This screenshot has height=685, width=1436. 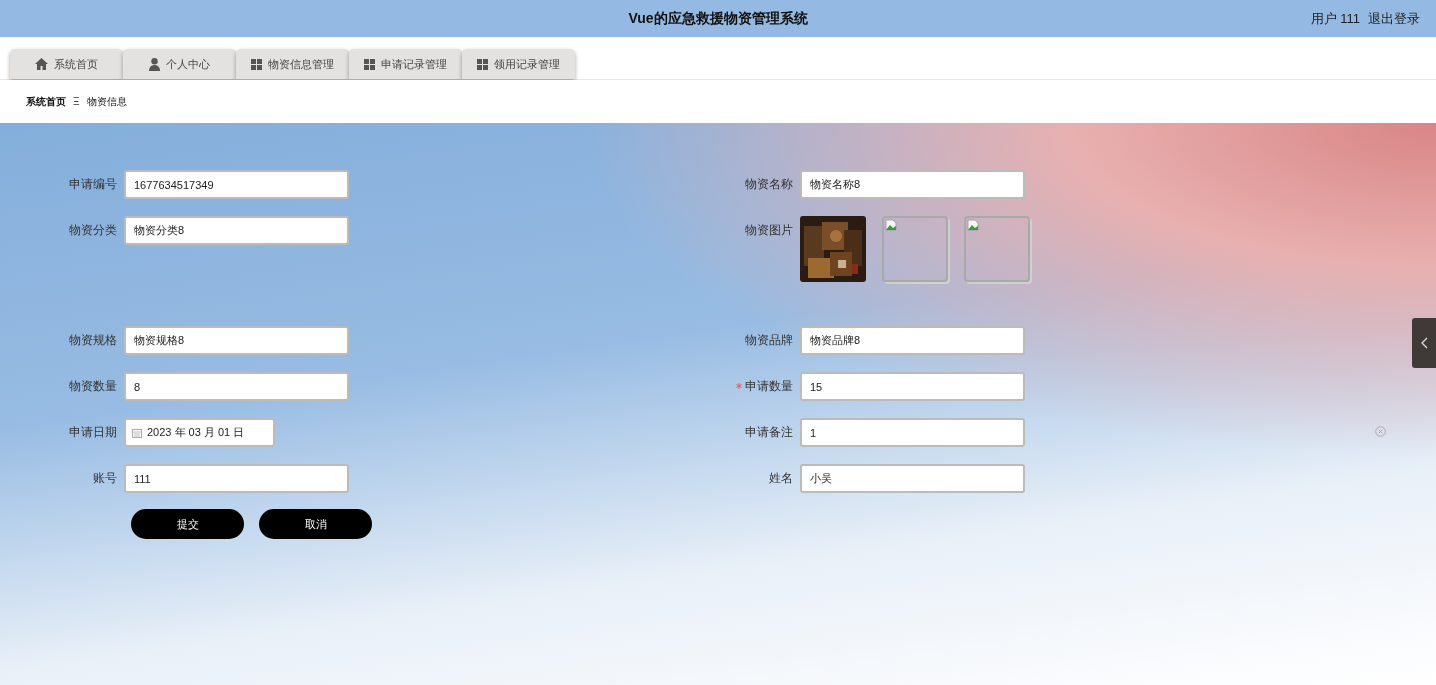 I want to click on input-field: 物资品牌8, so click(x=912, y=340).